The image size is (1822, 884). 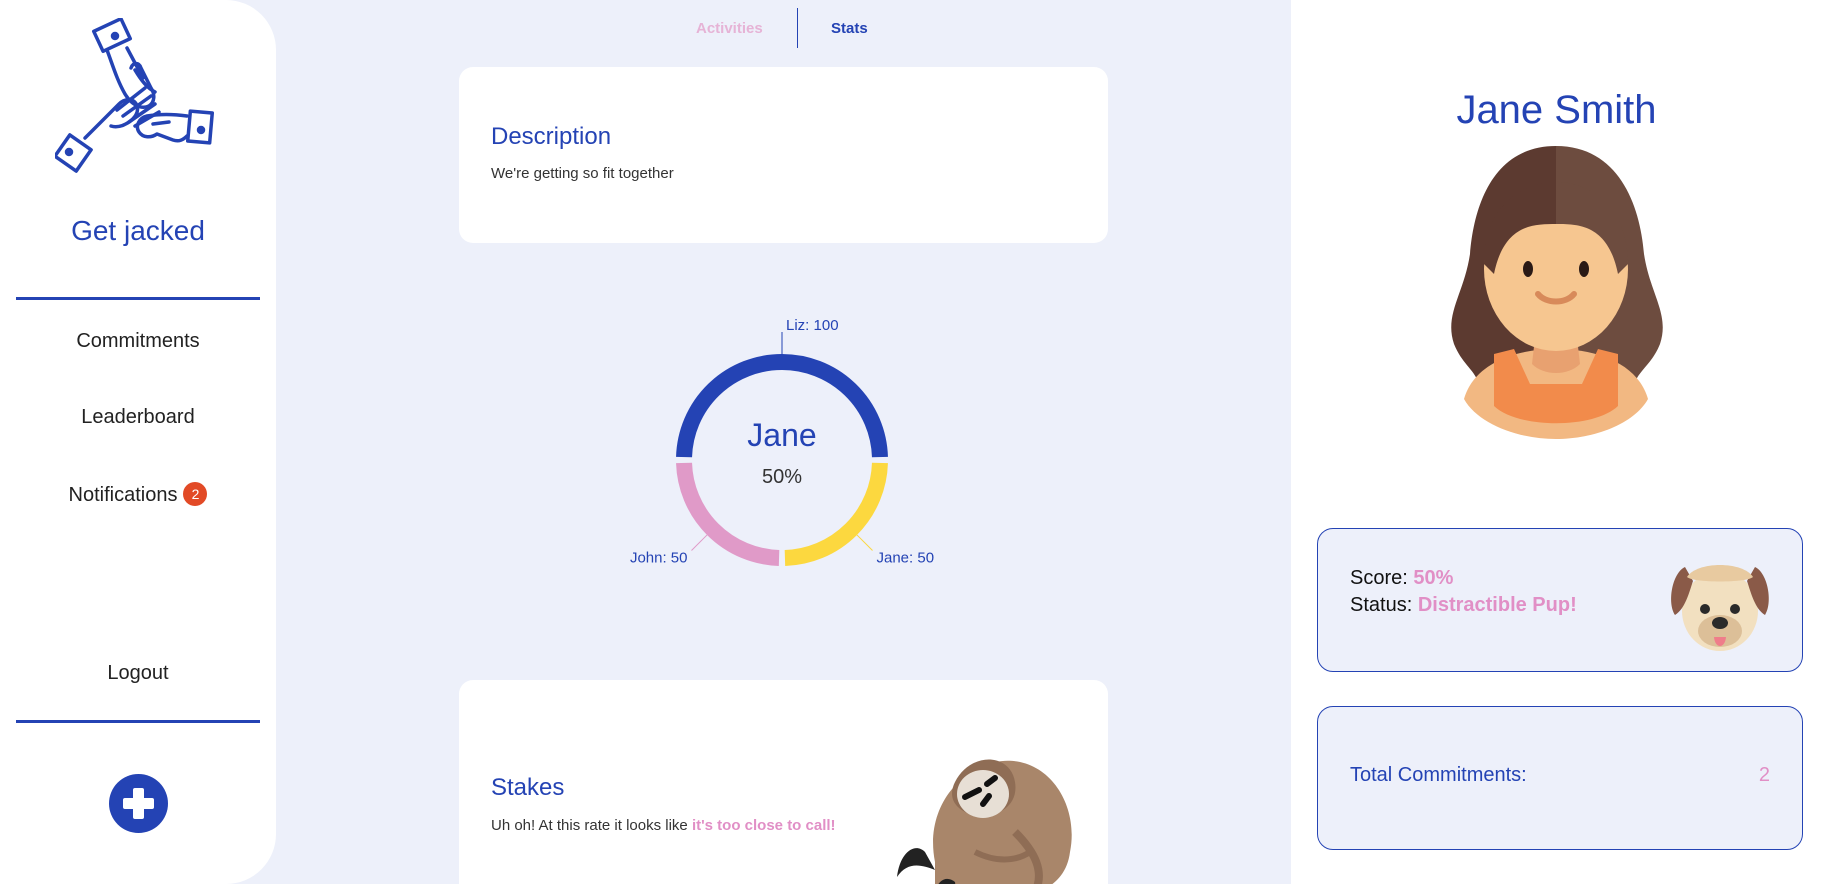 I want to click on score-value: 50%, so click(x=1433, y=578).